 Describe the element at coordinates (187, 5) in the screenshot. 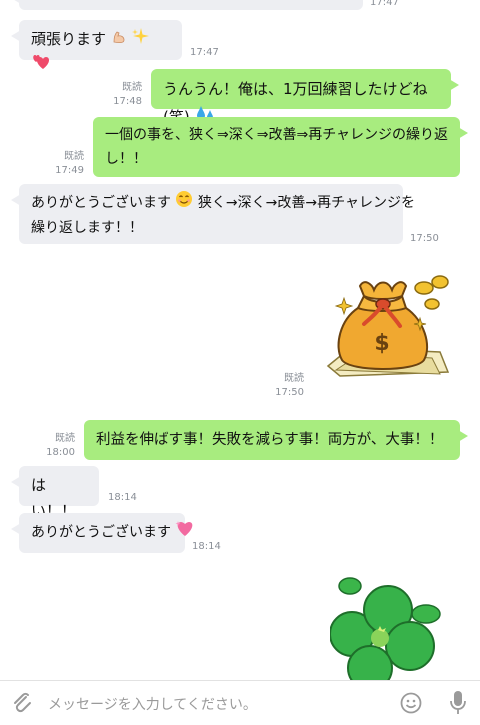

I see `message-bubble-partial` at that location.